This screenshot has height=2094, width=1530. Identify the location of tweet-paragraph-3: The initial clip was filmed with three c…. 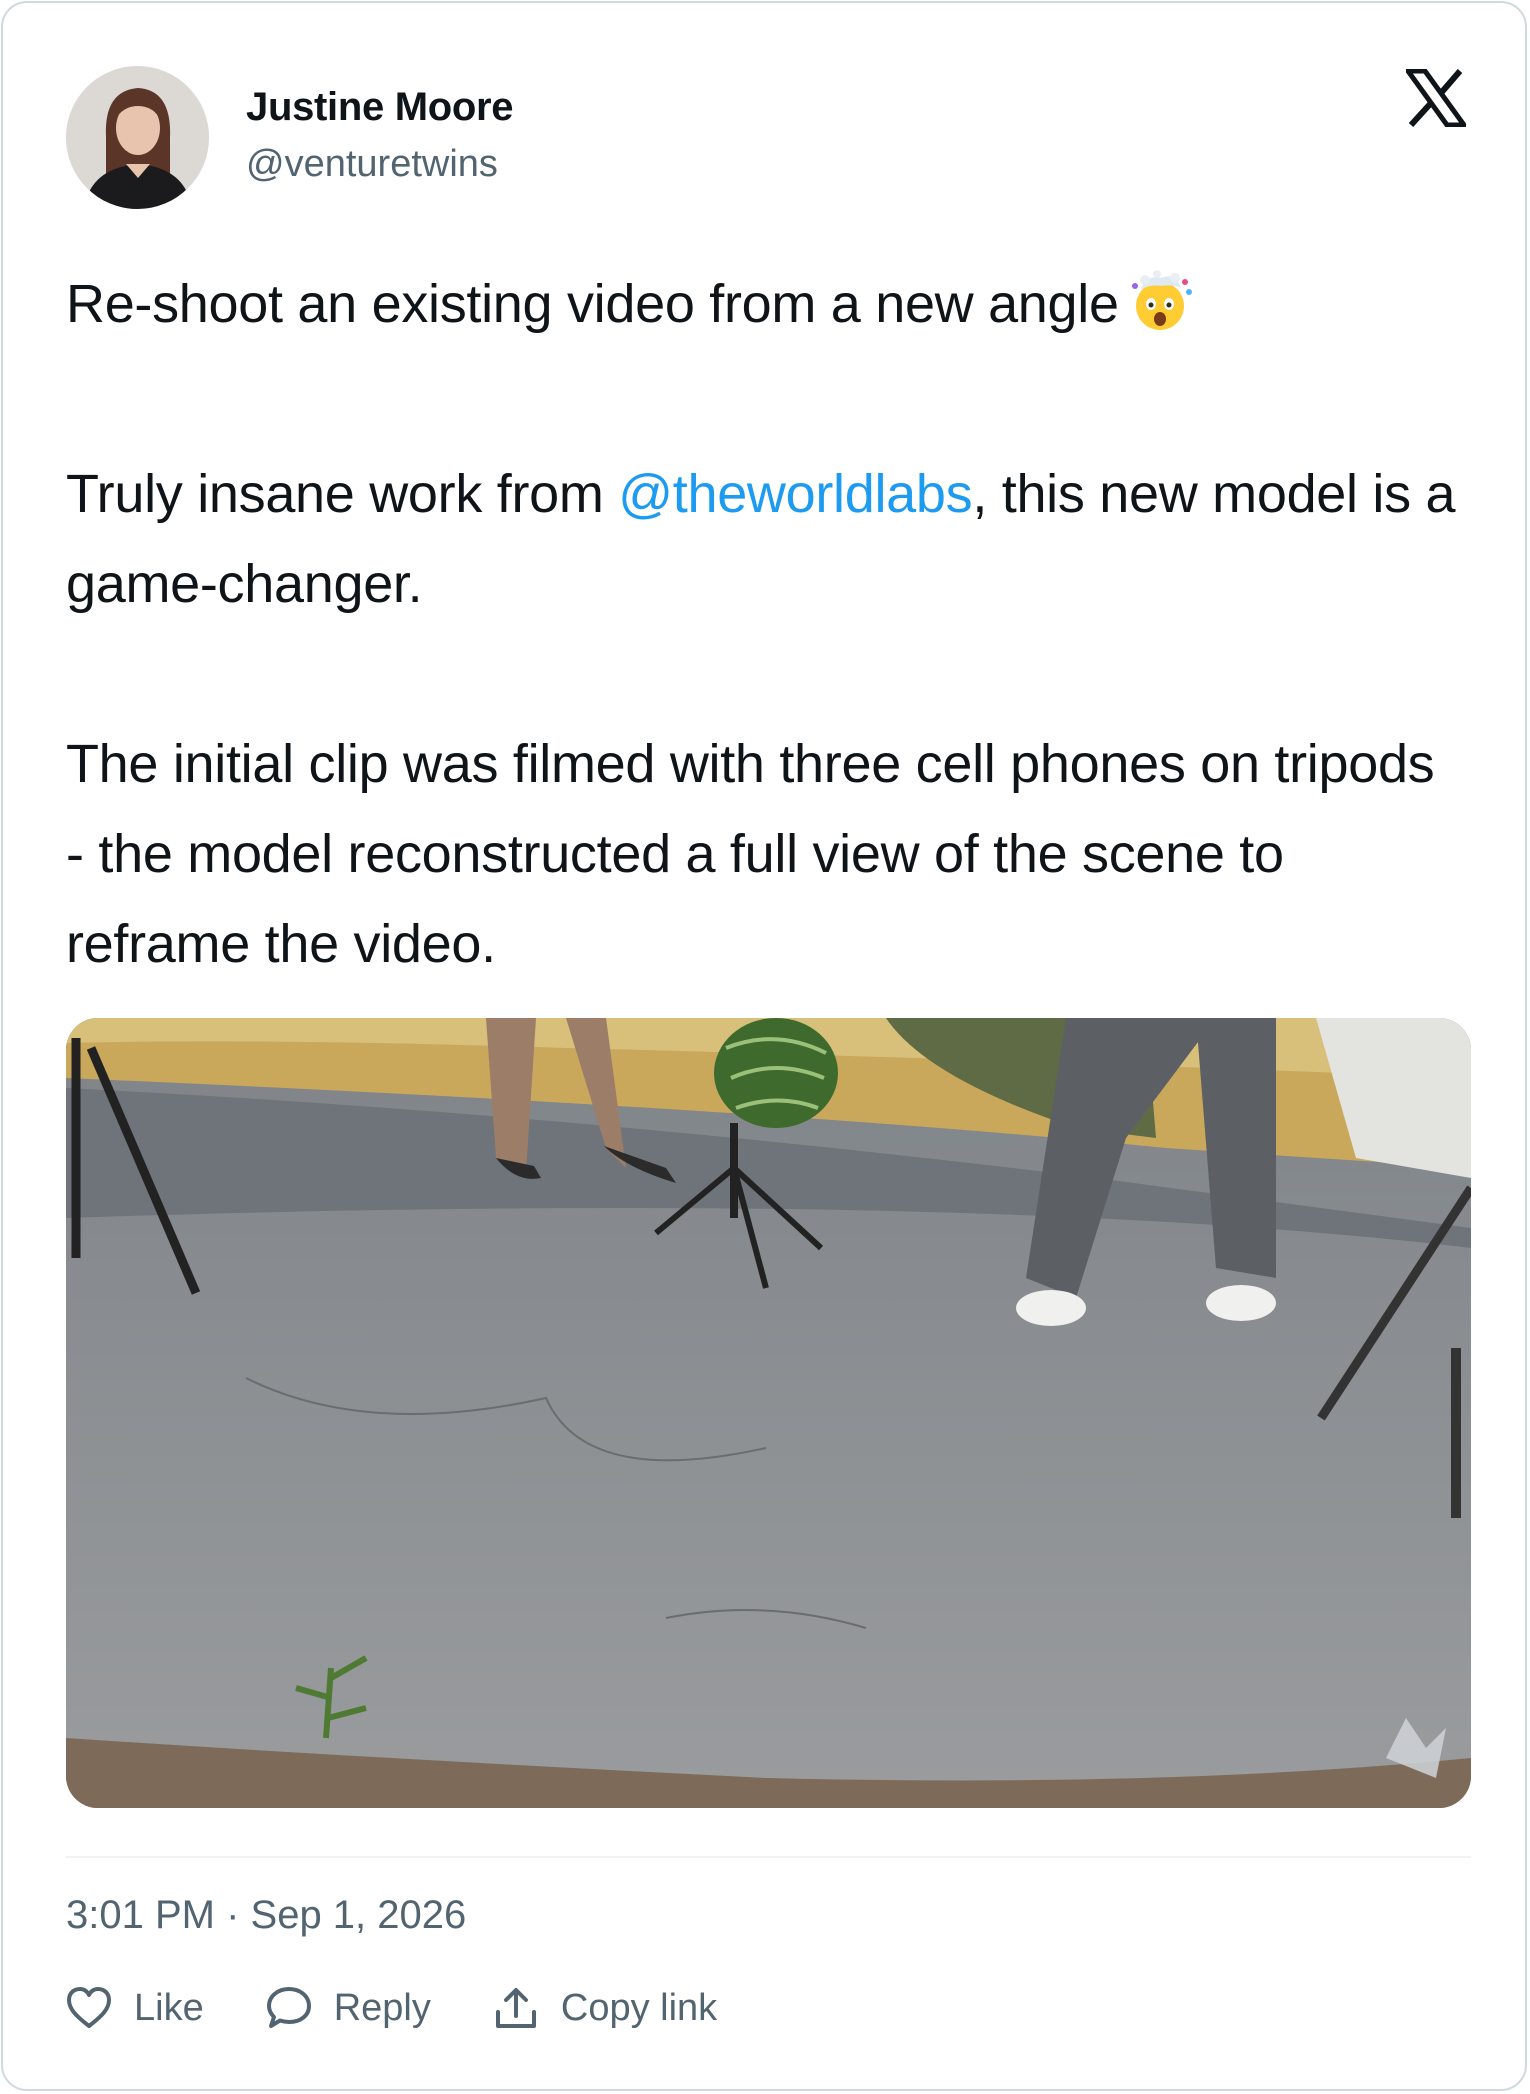
(750, 854).